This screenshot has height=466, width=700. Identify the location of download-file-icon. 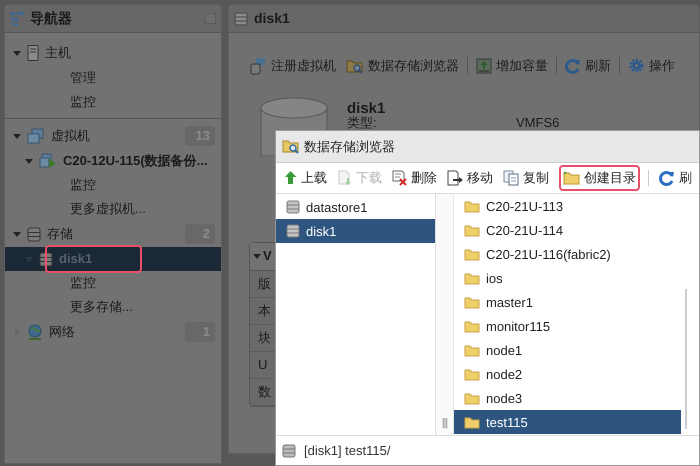
(344, 178).